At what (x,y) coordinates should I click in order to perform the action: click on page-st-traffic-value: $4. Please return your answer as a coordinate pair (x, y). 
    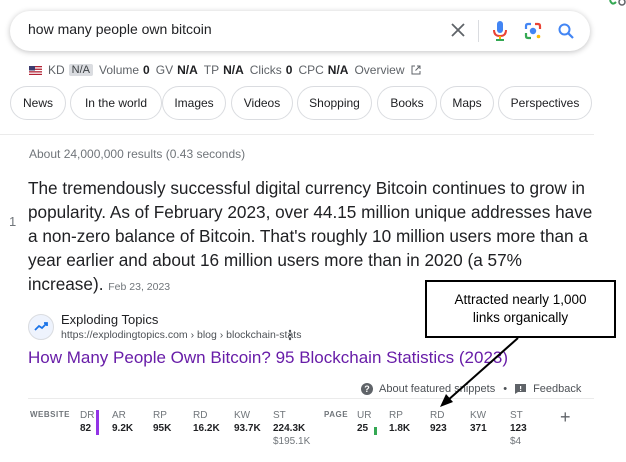
    Looking at the image, I should click on (516, 441).